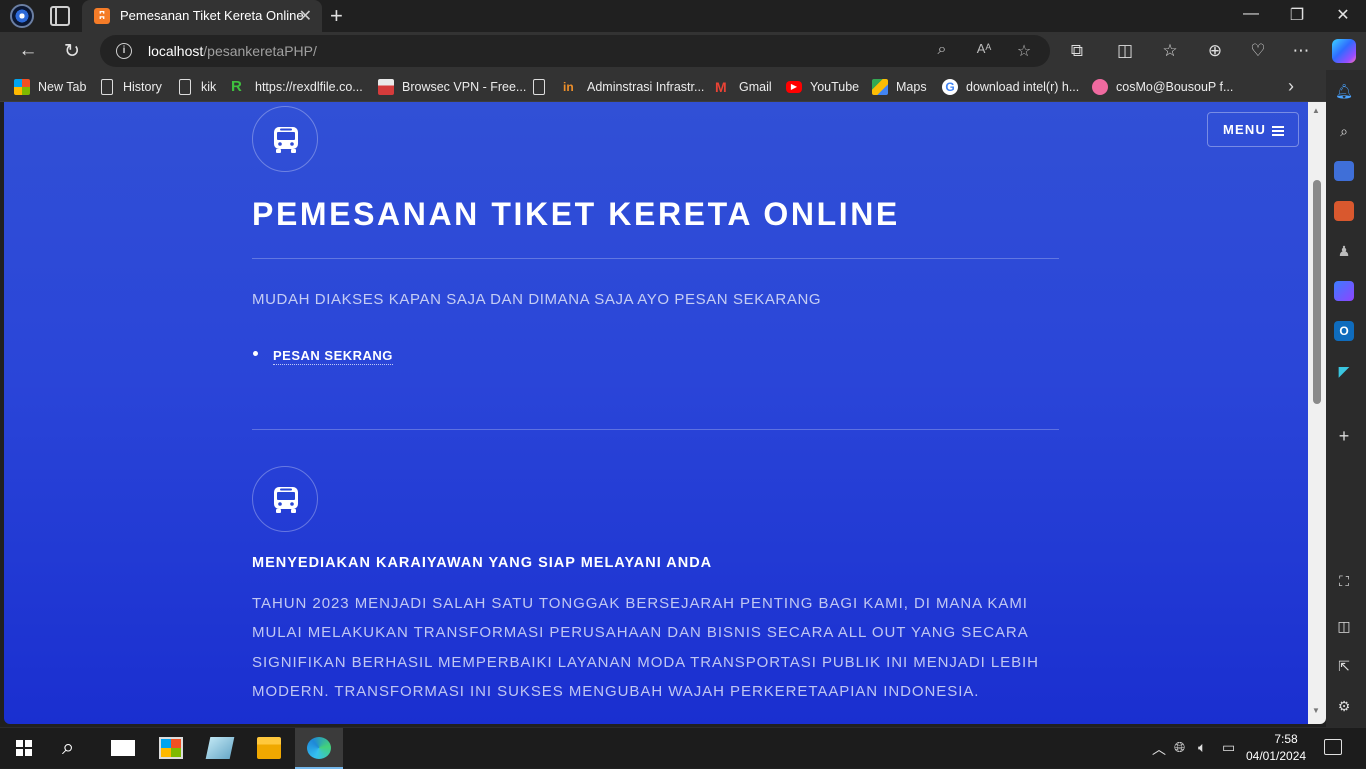 This screenshot has height=769, width=1366. What do you see at coordinates (1170, 51) in the screenshot?
I see `favorites-icon: ☆` at bounding box center [1170, 51].